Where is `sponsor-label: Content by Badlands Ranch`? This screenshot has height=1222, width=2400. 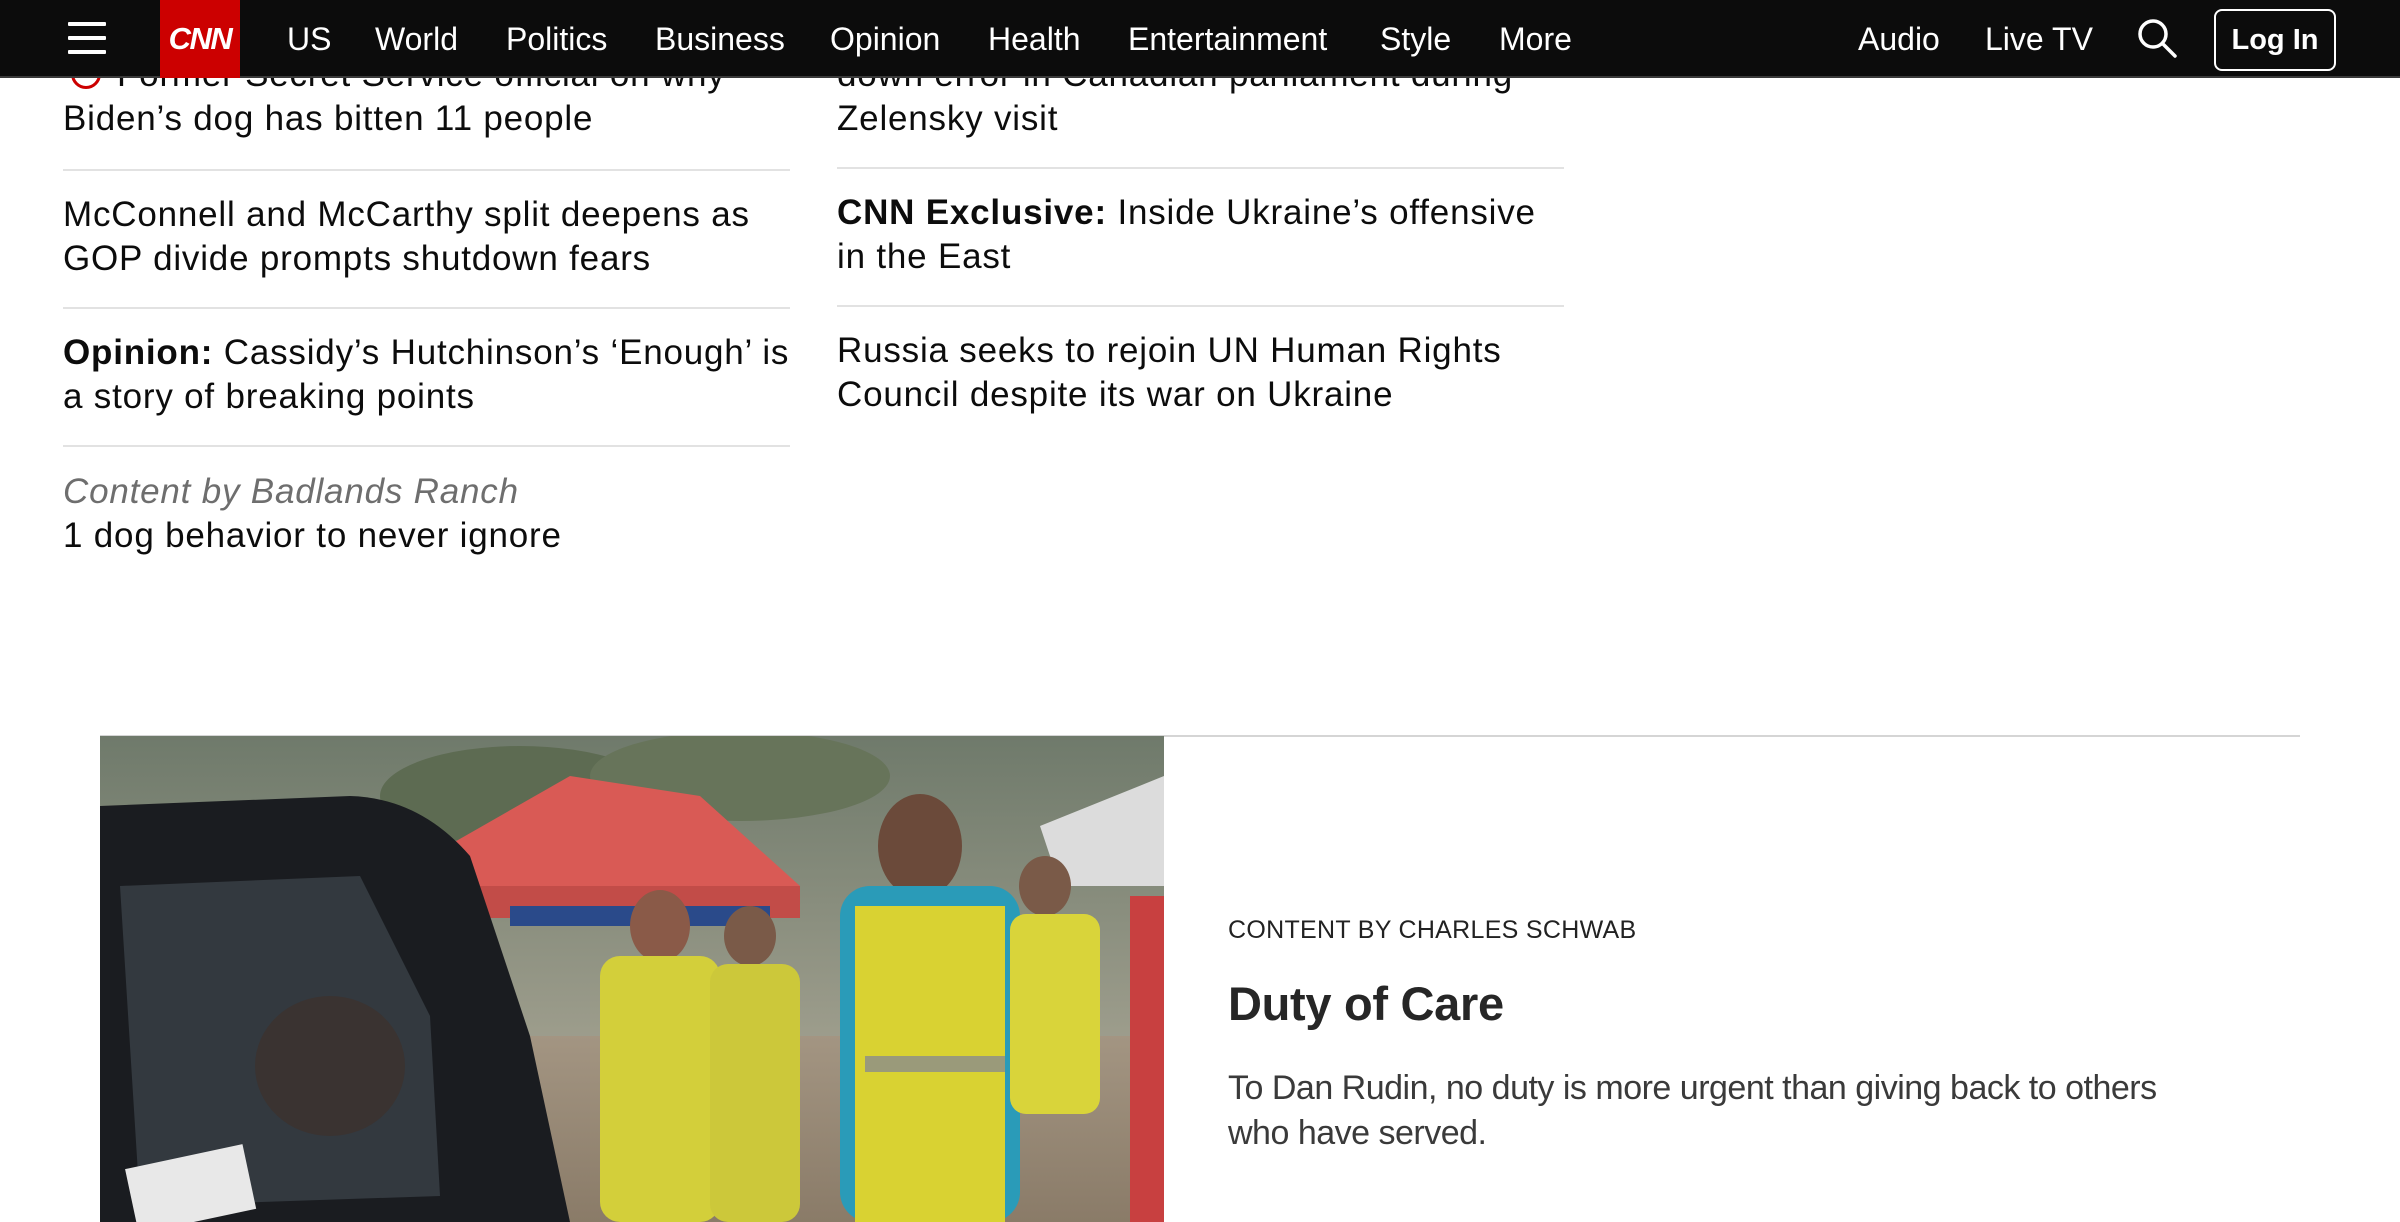 sponsor-label: Content by Badlands Ranch is located at coordinates (291, 491).